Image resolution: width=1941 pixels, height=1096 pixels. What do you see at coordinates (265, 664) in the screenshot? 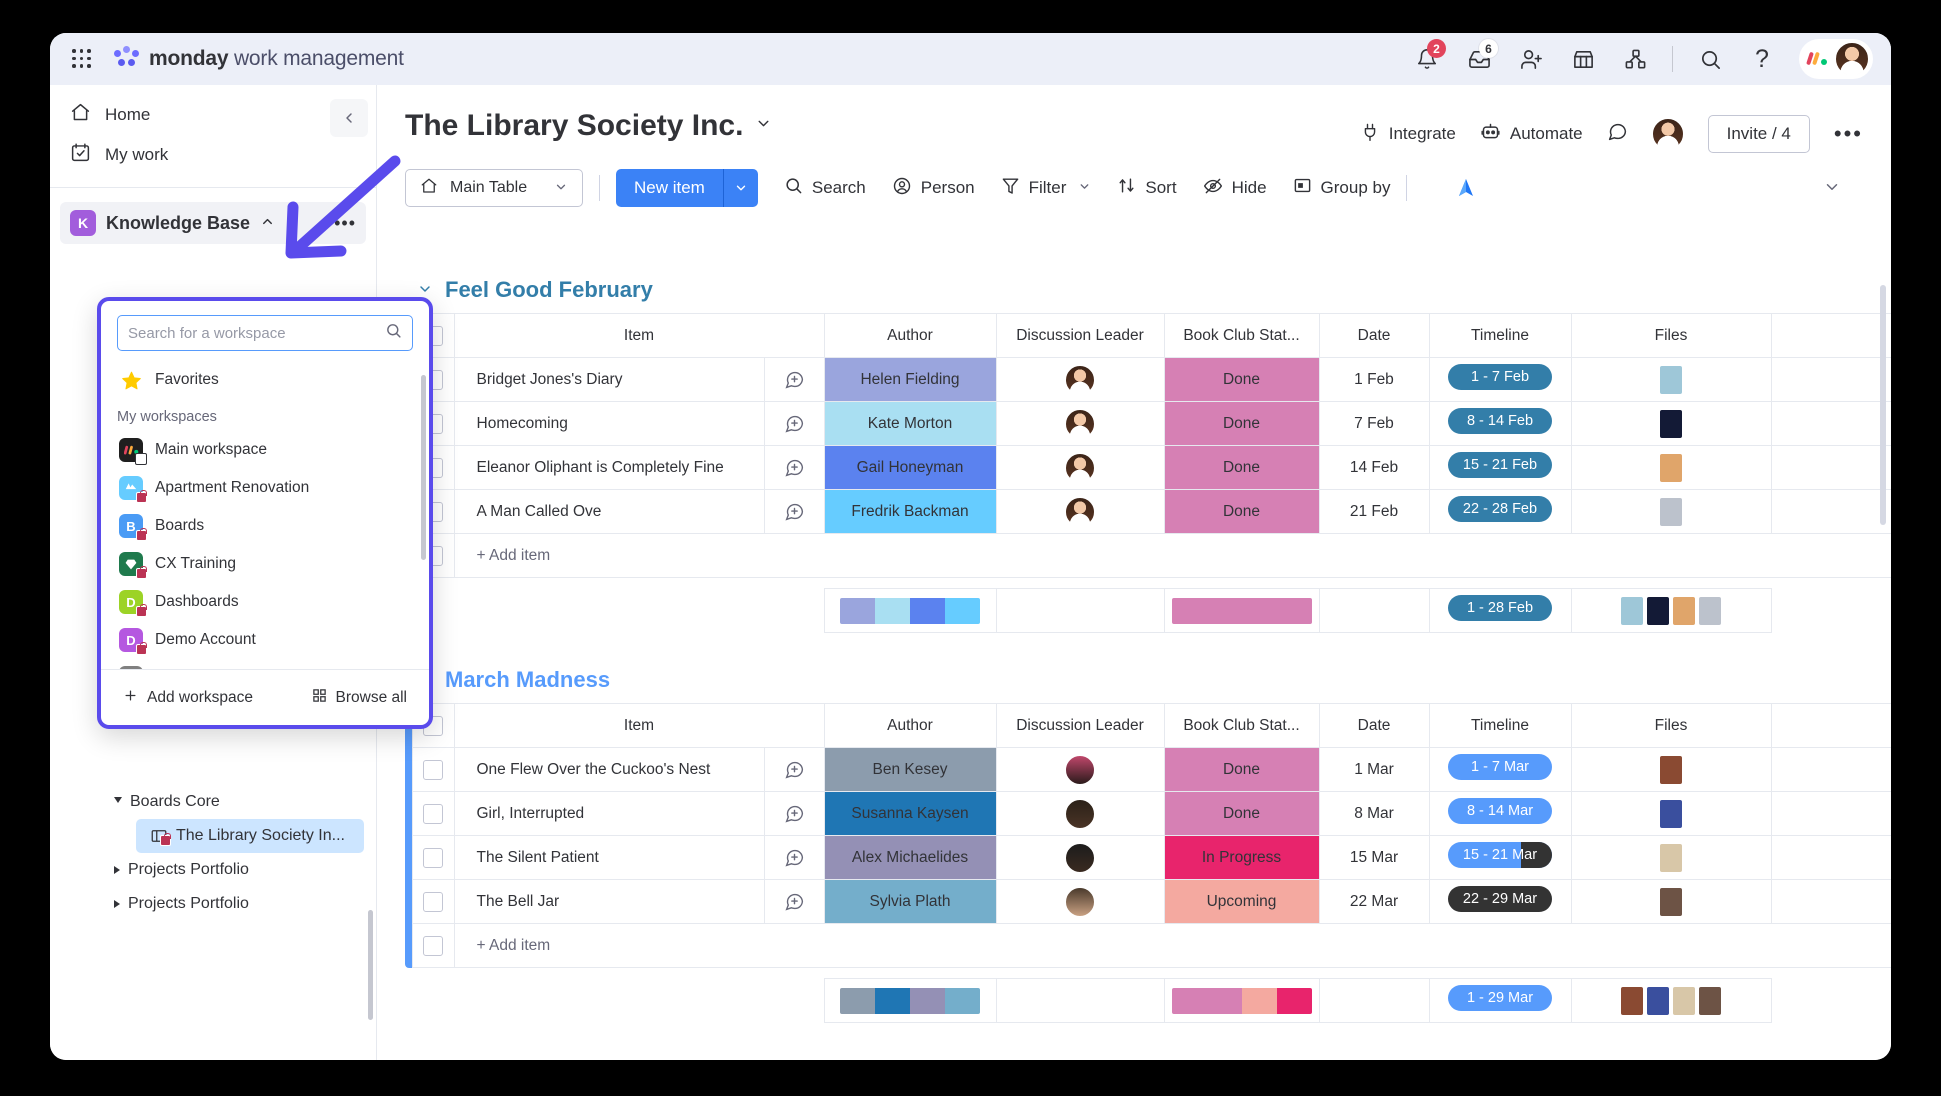
I see `workspace-item-devex-incidents: D DevEx incidents` at bounding box center [265, 664].